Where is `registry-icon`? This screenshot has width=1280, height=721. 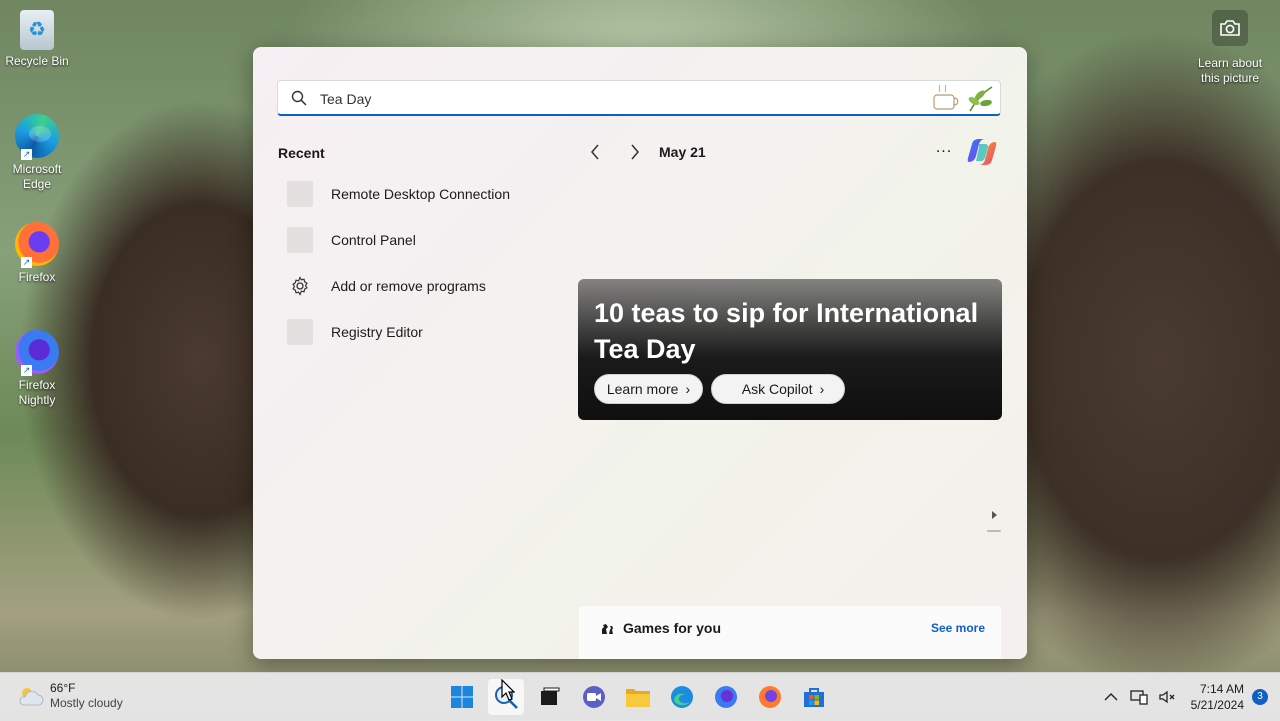
registry-icon is located at coordinates (300, 332).